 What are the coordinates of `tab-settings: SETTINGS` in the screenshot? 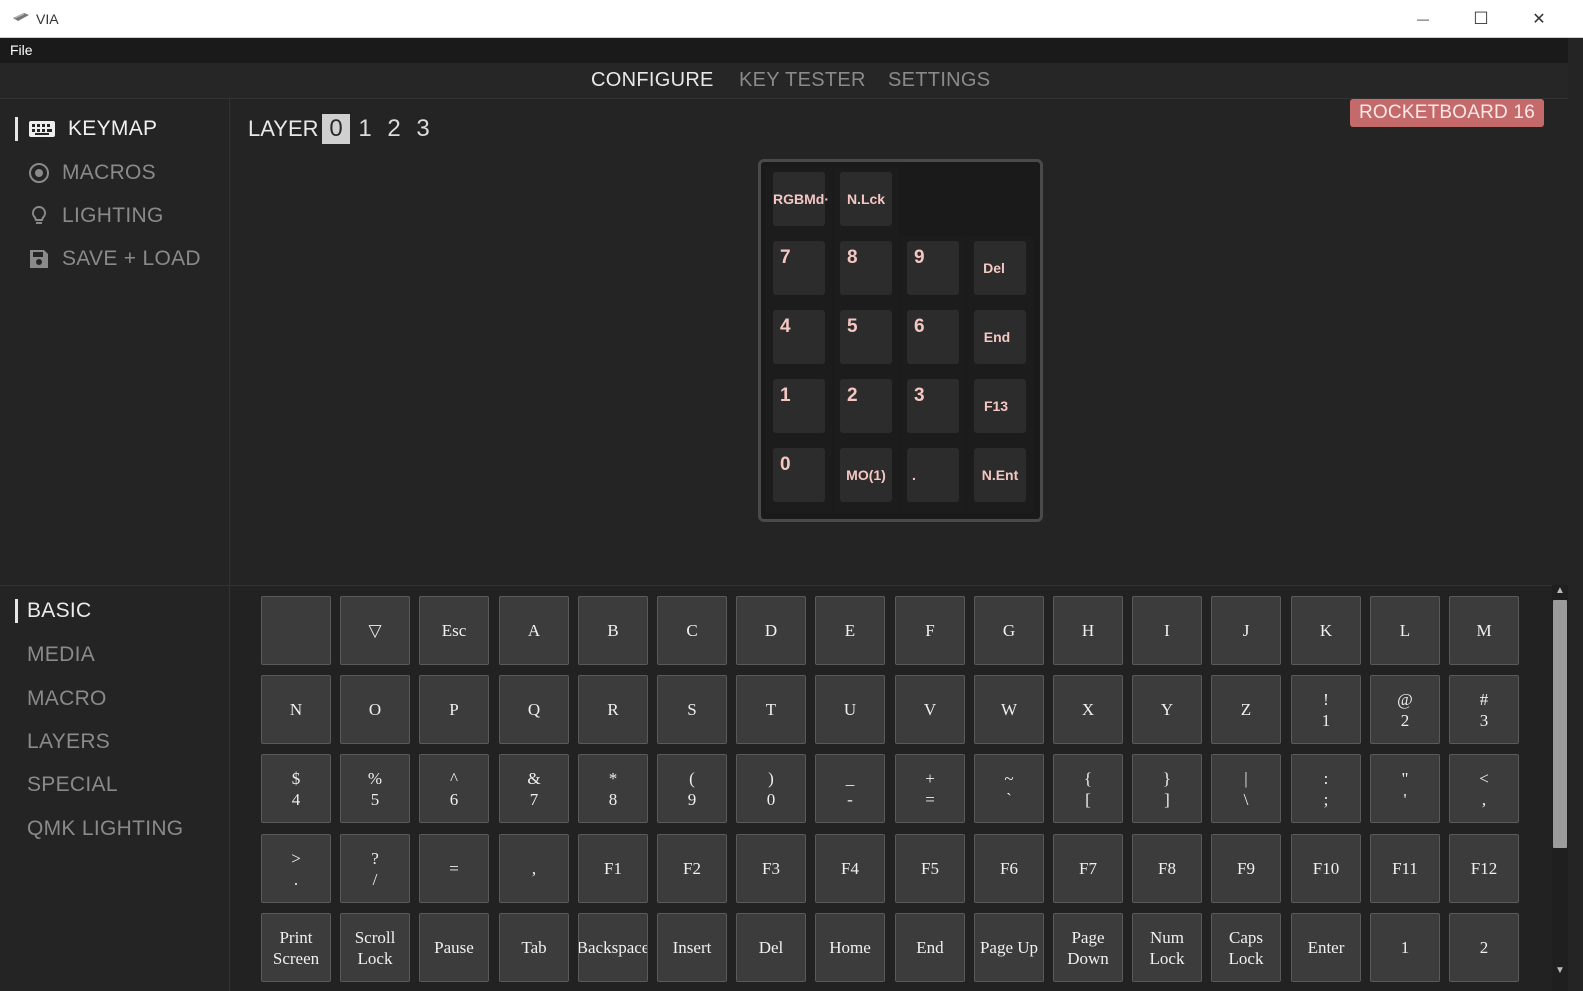 It's located at (939, 80).